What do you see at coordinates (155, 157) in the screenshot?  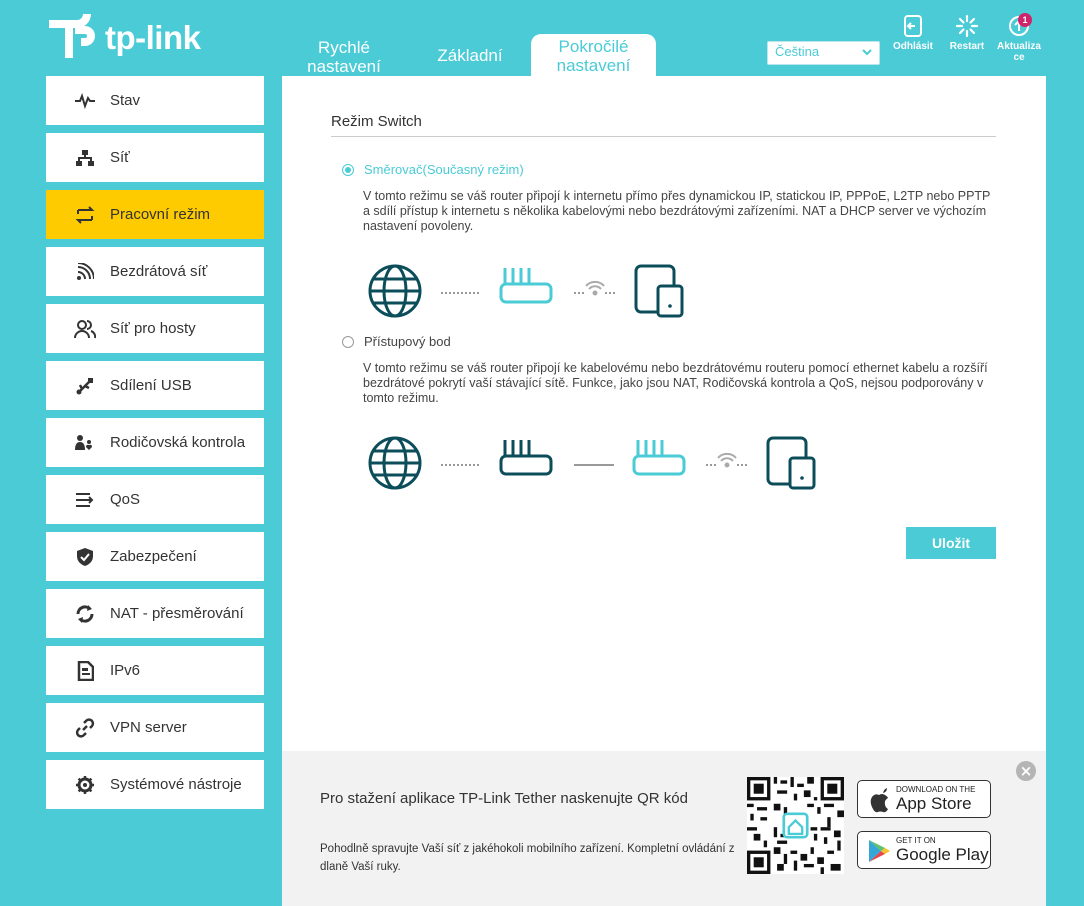 I see `sidebar-item-network: Síť` at bounding box center [155, 157].